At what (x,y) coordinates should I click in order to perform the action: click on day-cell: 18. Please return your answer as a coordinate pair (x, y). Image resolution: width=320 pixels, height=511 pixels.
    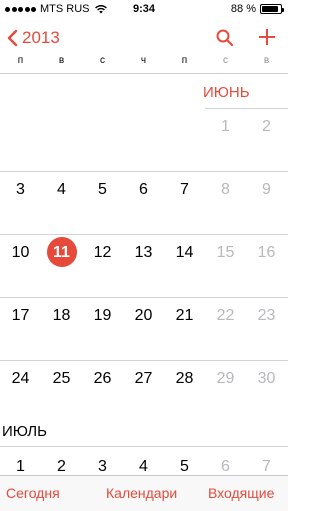
    Looking at the image, I should click on (61, 316).